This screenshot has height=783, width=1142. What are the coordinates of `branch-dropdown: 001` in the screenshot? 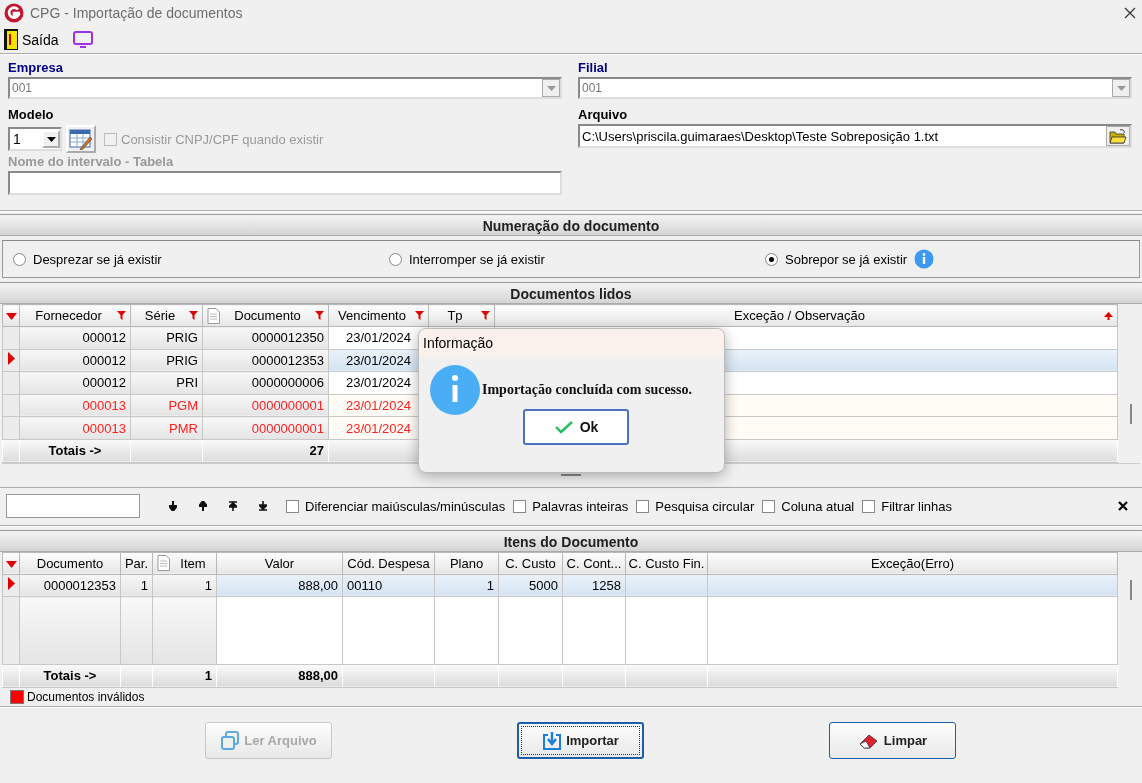 It's located at (855, 88).